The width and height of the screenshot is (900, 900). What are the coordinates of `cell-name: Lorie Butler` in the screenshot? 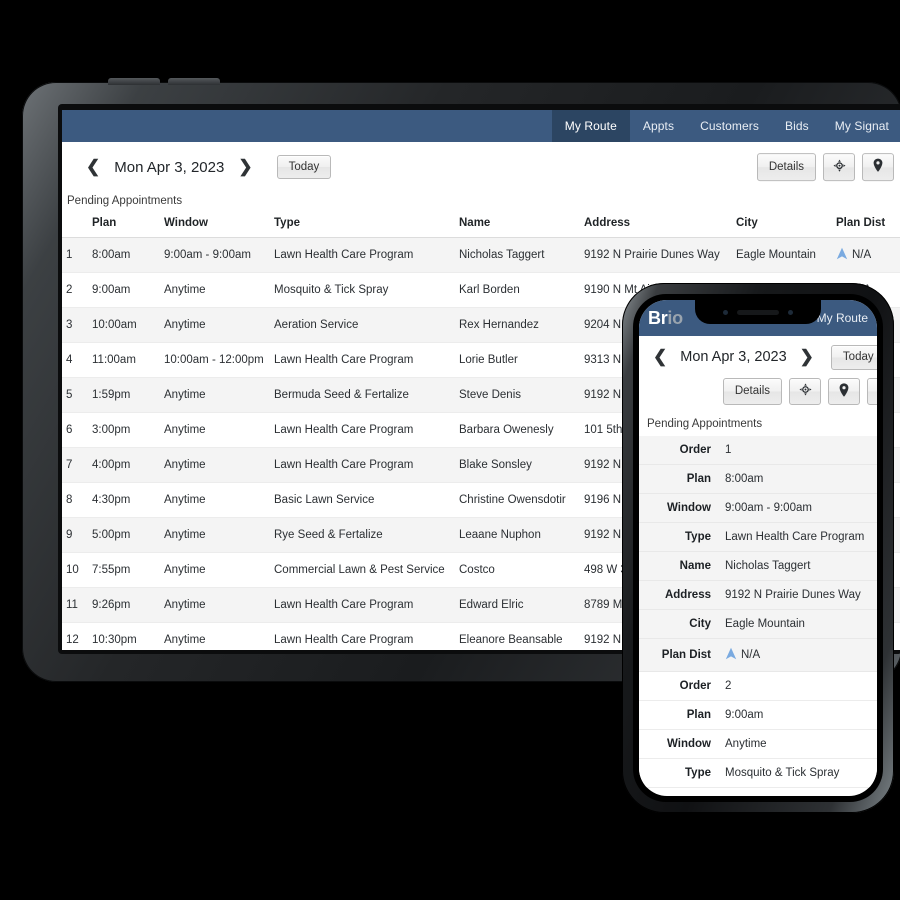 It's located at (517, 360).